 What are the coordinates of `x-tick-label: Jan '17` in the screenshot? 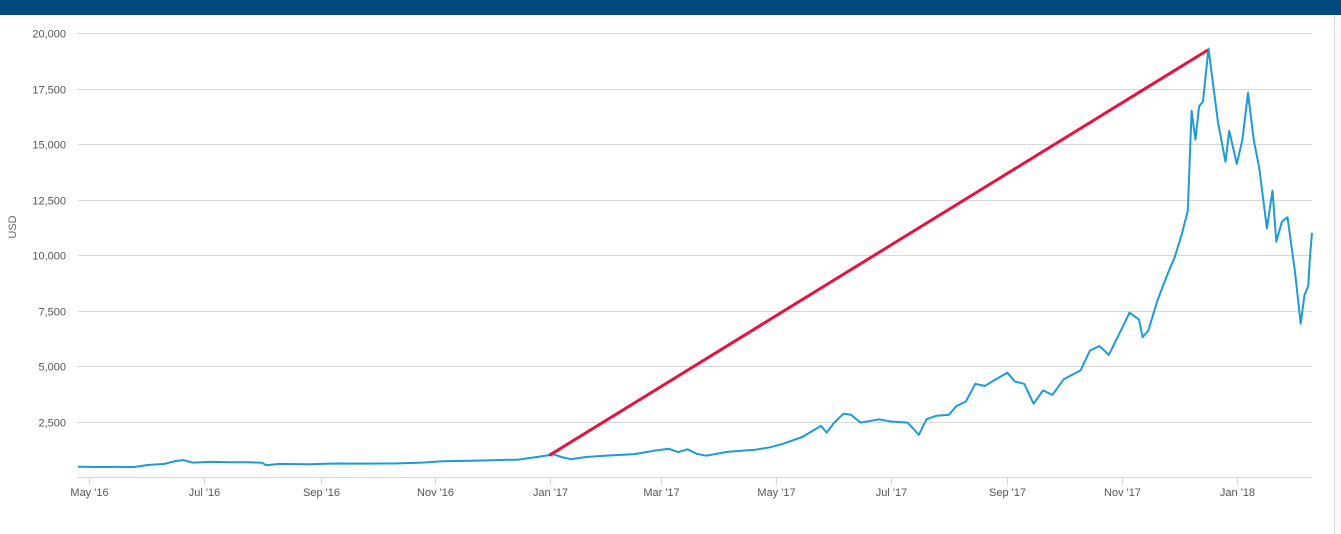 It's located at (550, 493).